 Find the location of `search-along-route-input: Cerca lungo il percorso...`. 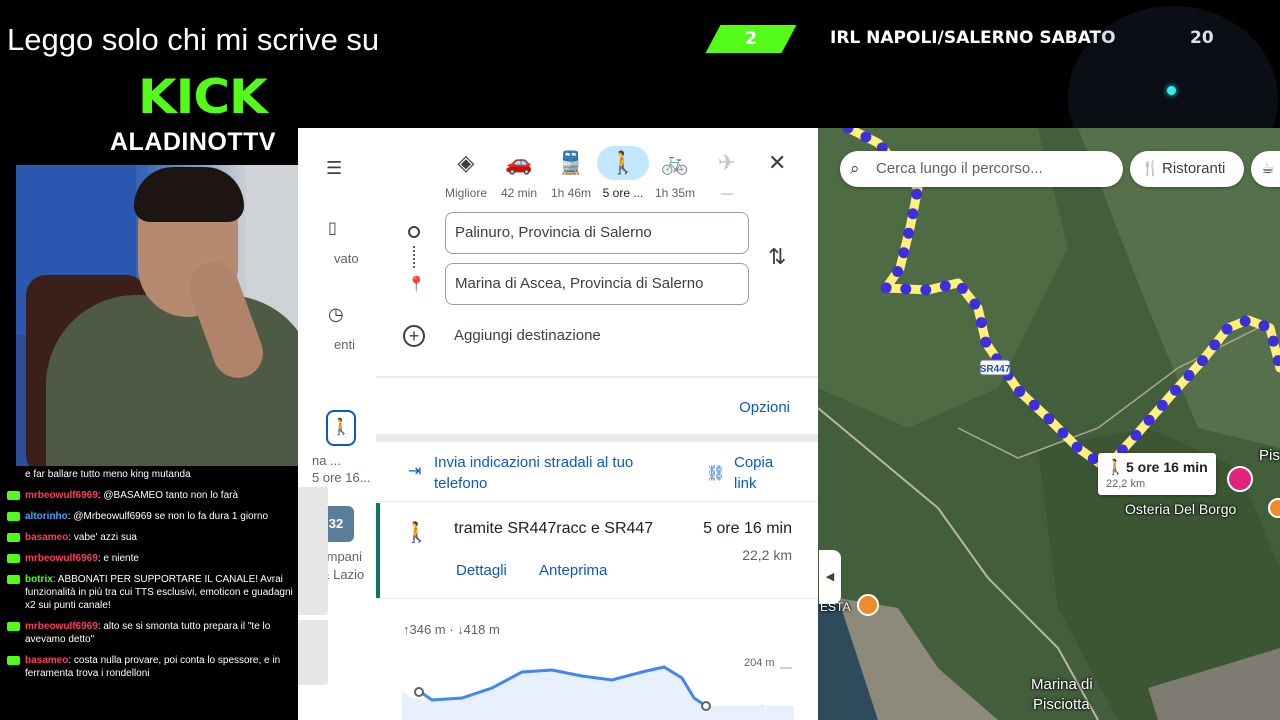

search-along-route-input: Cerca lungo il percorso... is located at coordinates (981, 169).